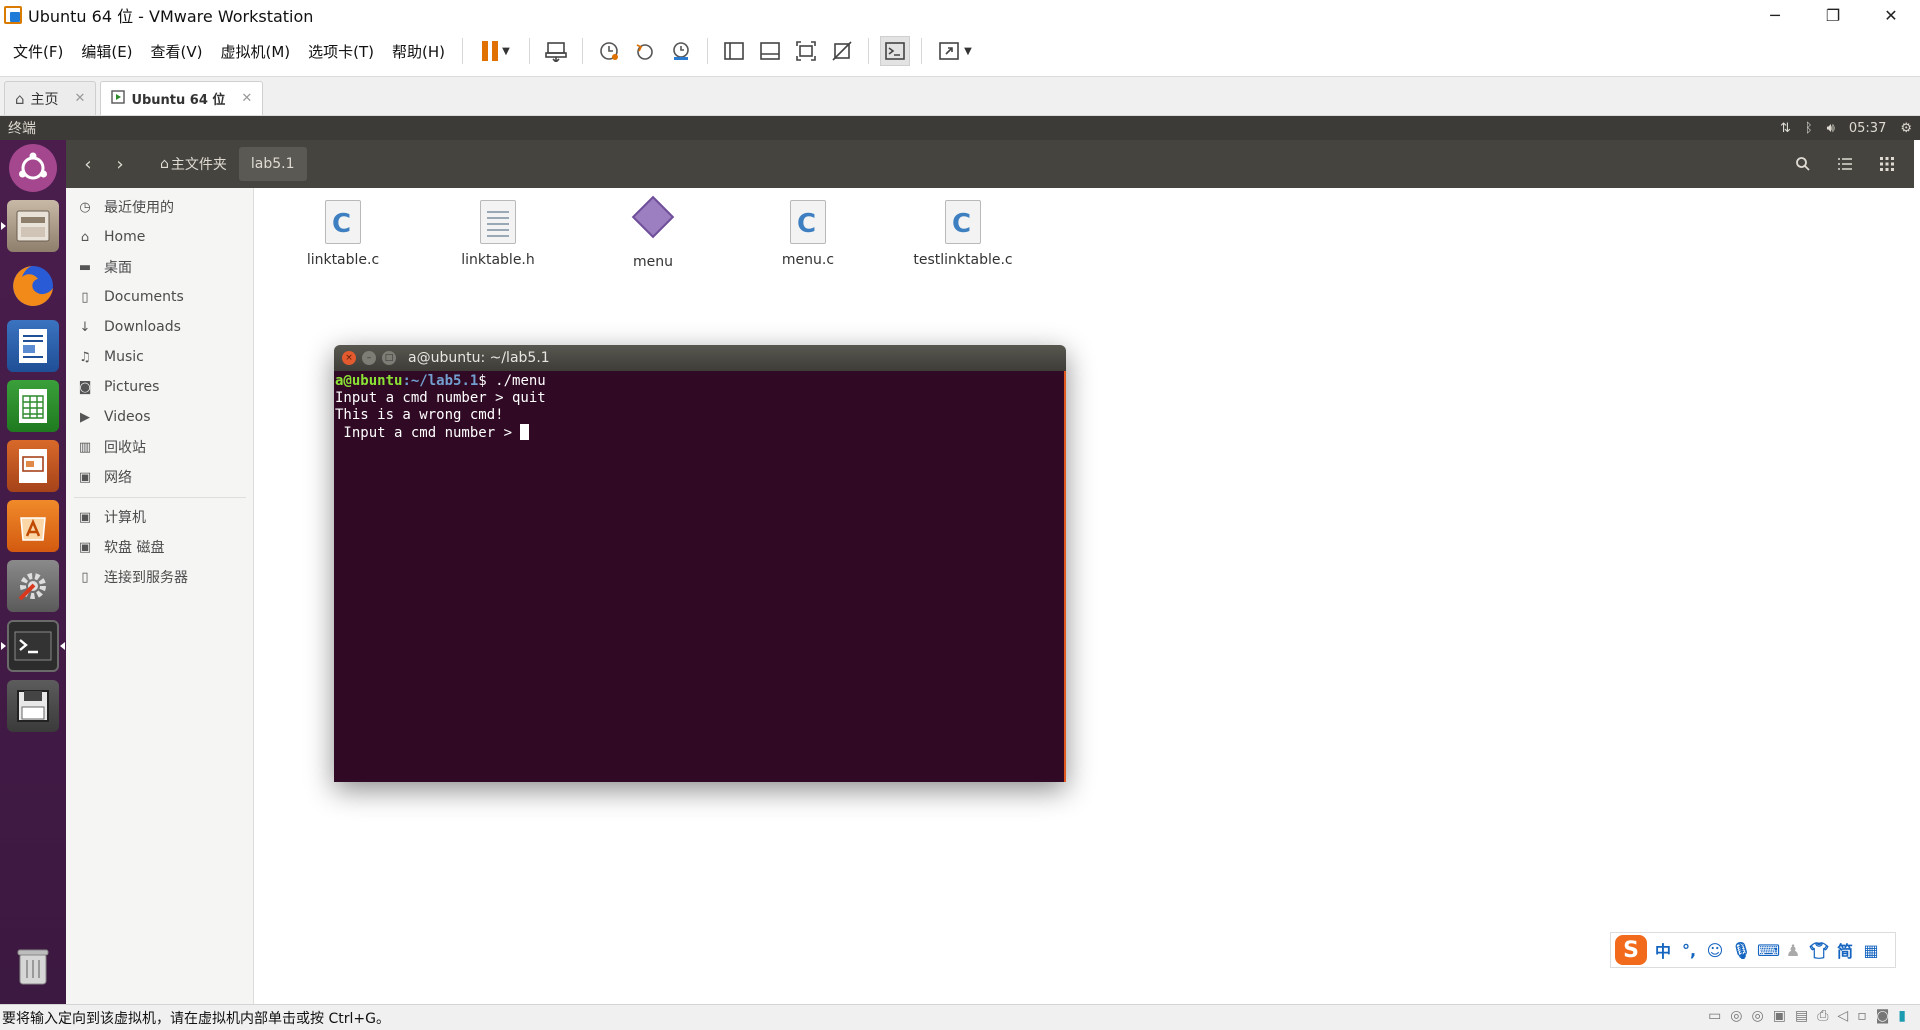 The width and height of the screenshot is (1920, 1030). What do you see at coordinates (1809, 128) in the screenshot?
I see `bluetooth-icon: ᛒ` at bounding box center [1809, 128].